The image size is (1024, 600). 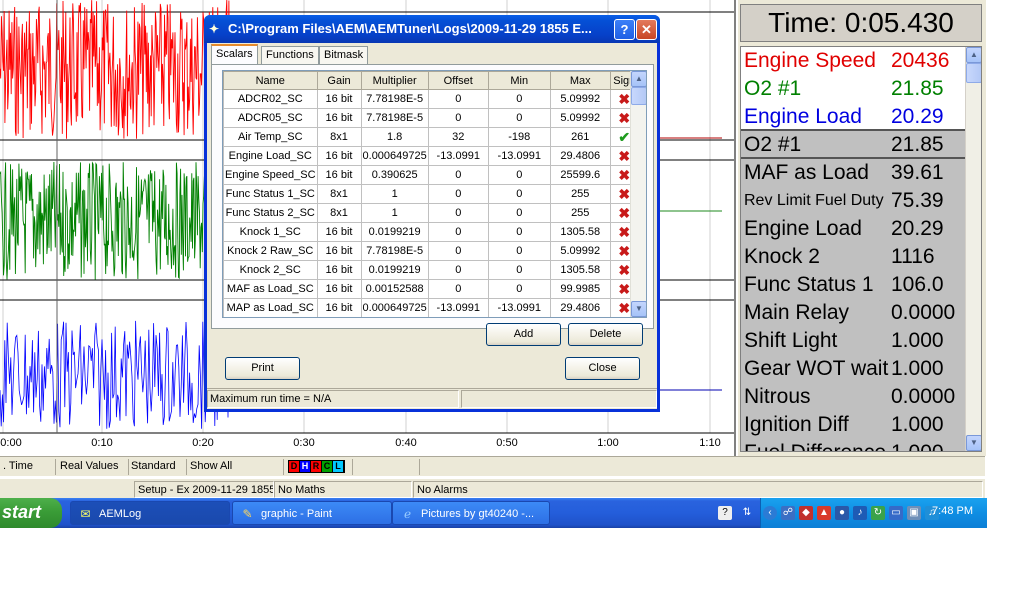 What do you see at coordinates (854, 201) in the screenshot?
I see `gauge-row: Rev Limit Fuel Duty 75.39` at bounding box center [854, 201].